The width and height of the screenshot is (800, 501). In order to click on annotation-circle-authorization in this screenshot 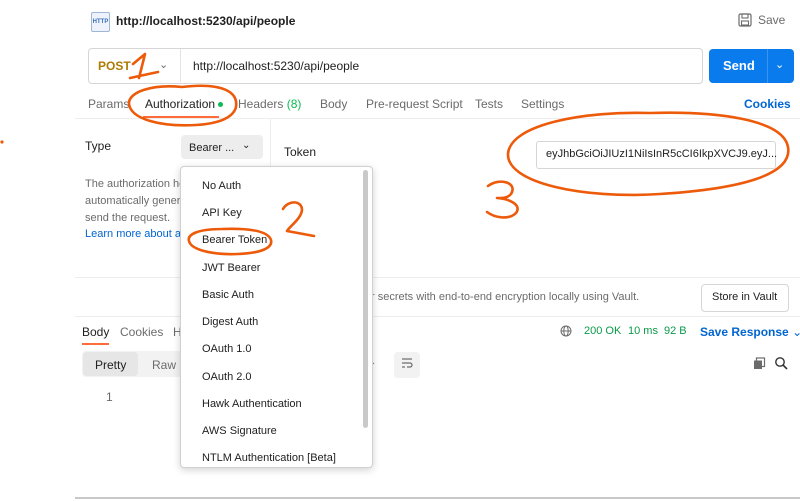, I will do `click(182, 105)`.